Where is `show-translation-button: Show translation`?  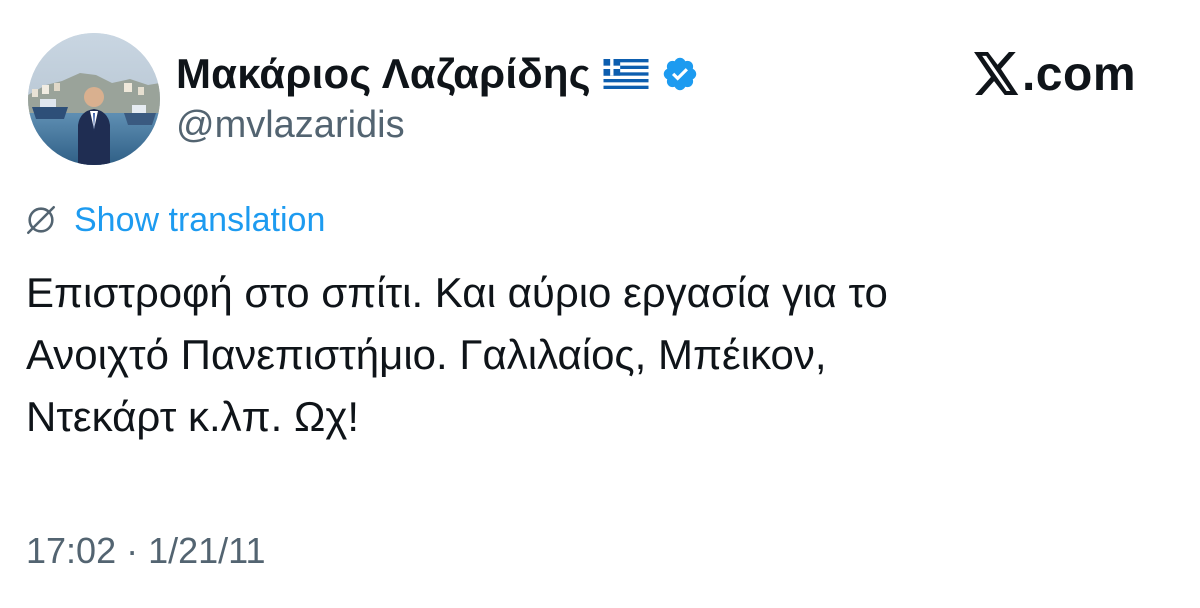 show-translation-button: Show translation is located at coordinates (174, 220).